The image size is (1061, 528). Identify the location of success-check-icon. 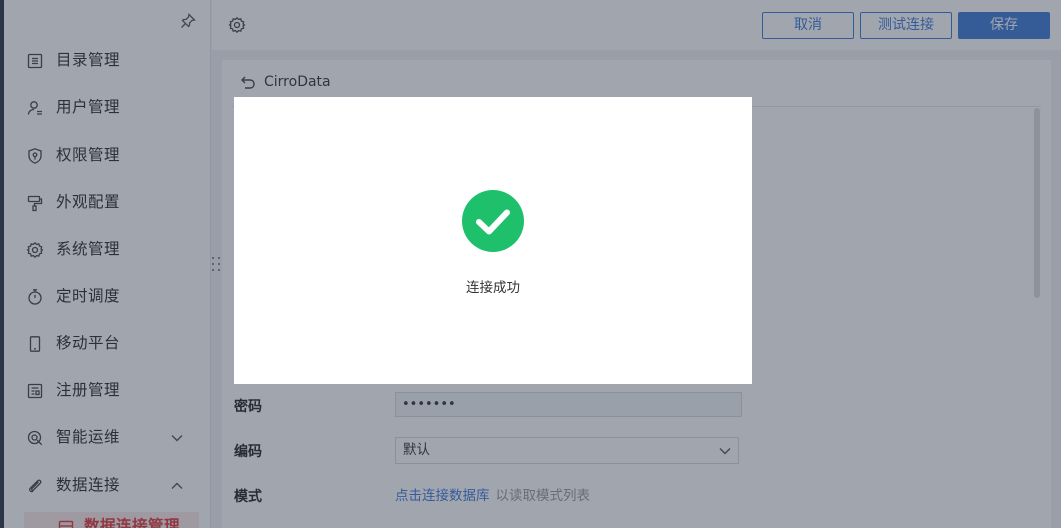
(493, 221).